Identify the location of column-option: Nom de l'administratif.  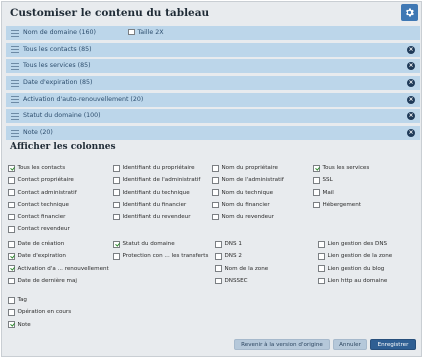
(248, 180).